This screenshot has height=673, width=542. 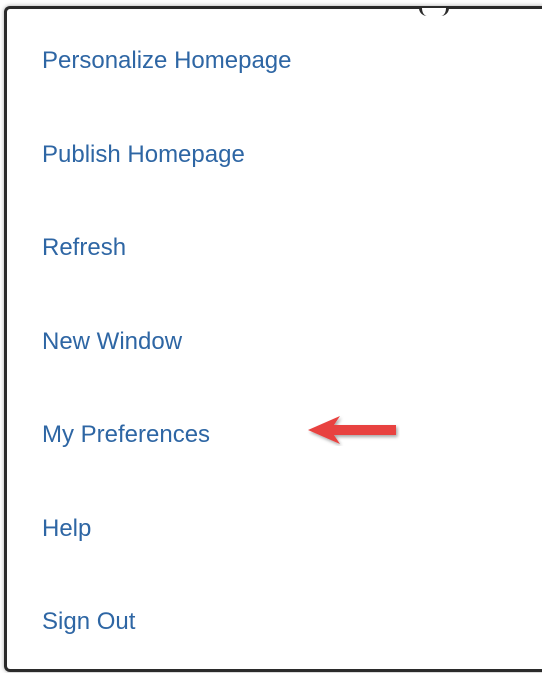 I want to click on menu-item-help: Help, so click(x=66, y=529).